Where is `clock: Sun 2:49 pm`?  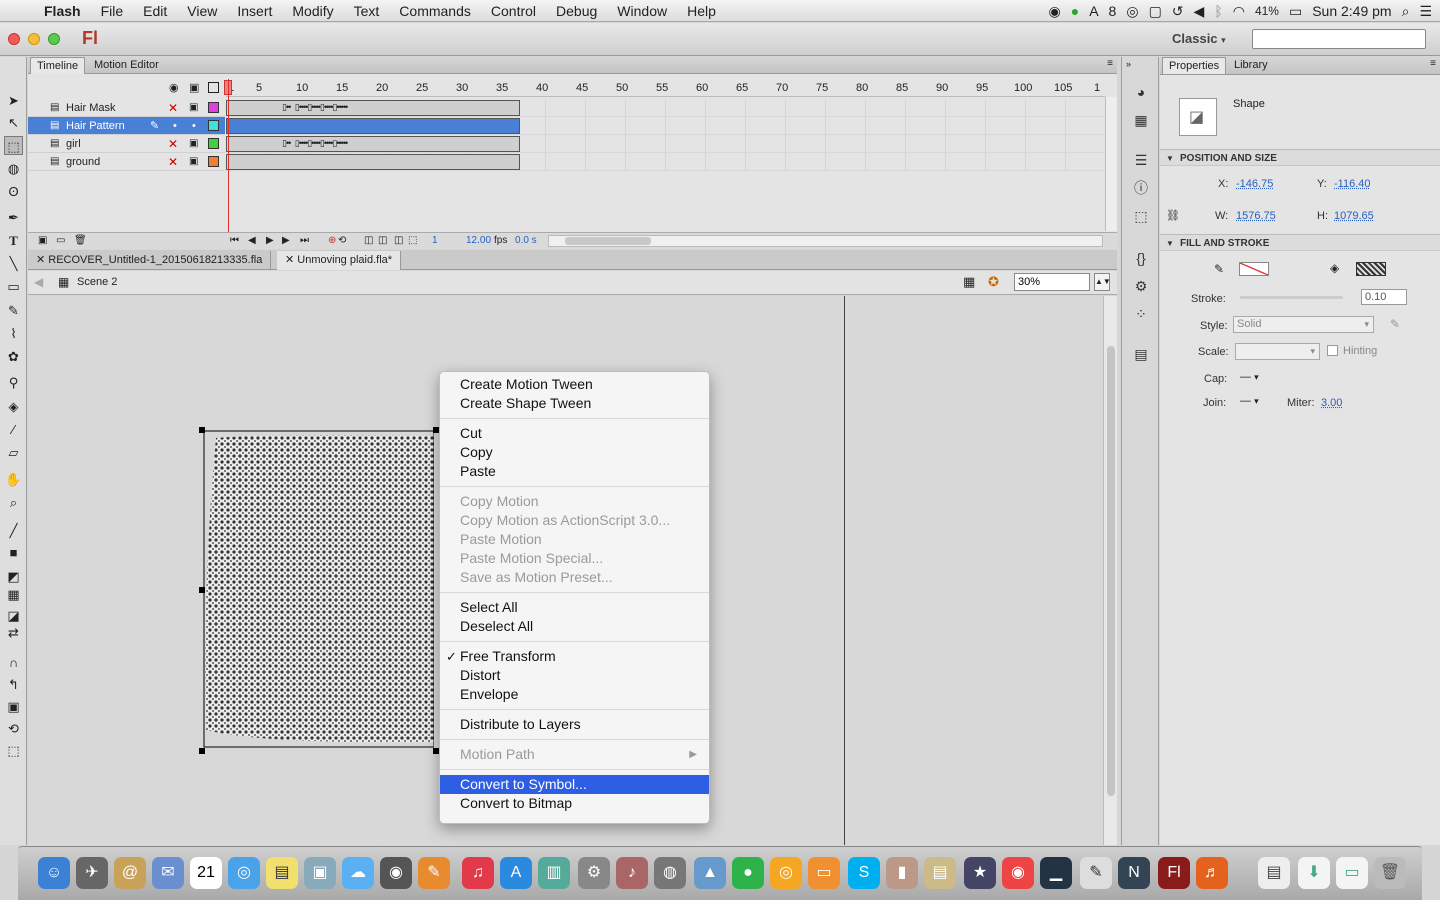 clock: Sun 2:49 pm is located at coordinates (1351, 11).